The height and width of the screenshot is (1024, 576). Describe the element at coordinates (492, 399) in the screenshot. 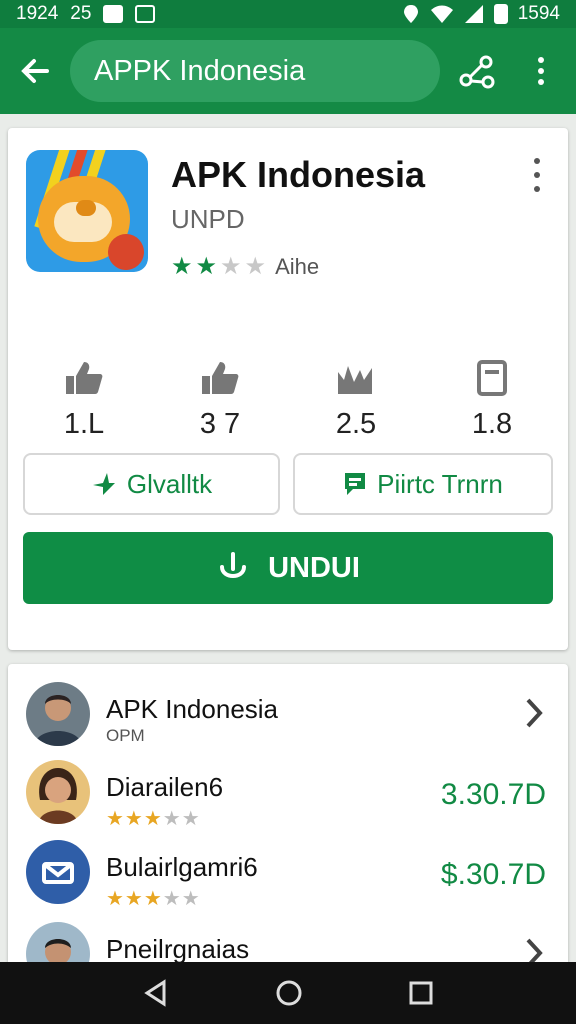

I see `stat-4: 1.8` at that location.